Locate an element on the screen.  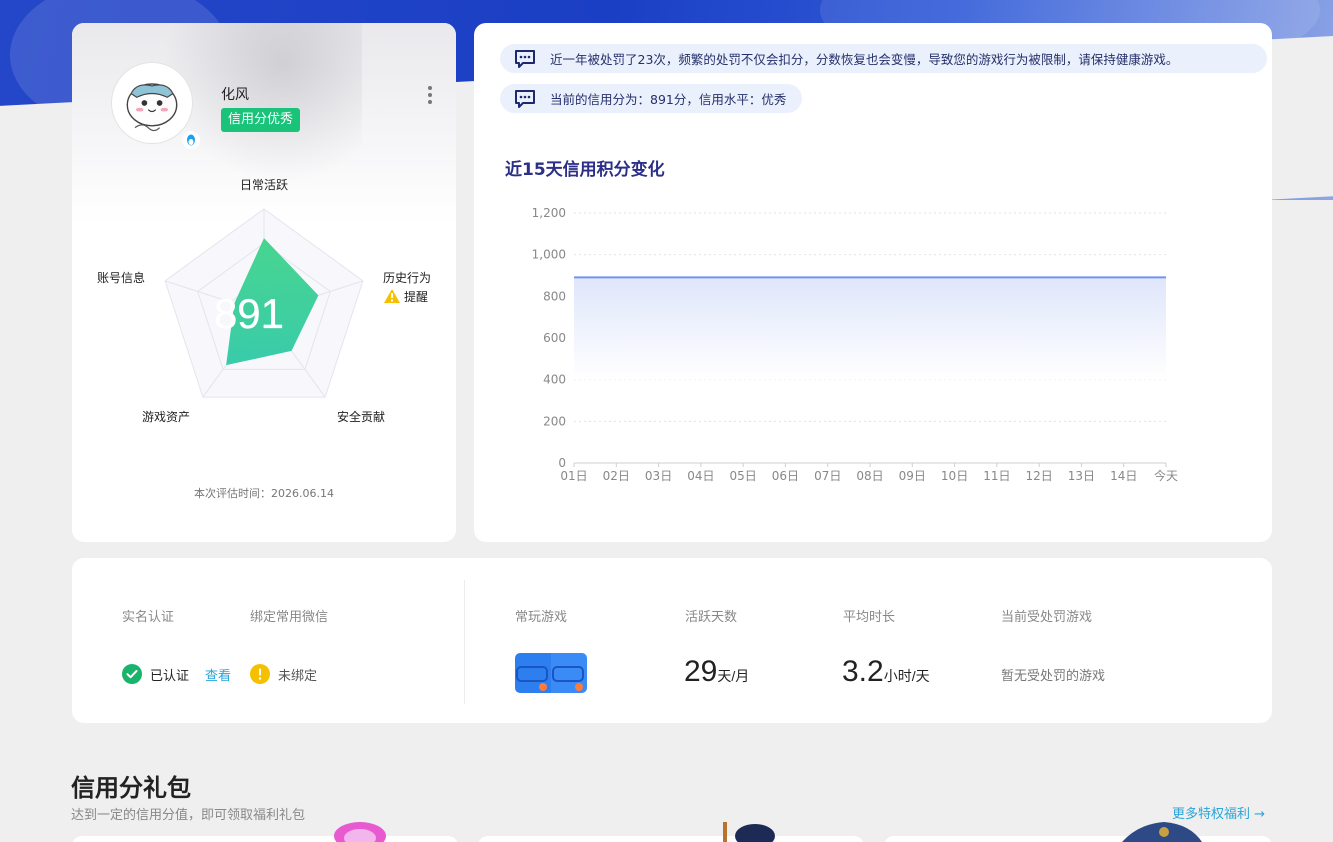
avatar-character-icon is located at coordinates (152, 103).